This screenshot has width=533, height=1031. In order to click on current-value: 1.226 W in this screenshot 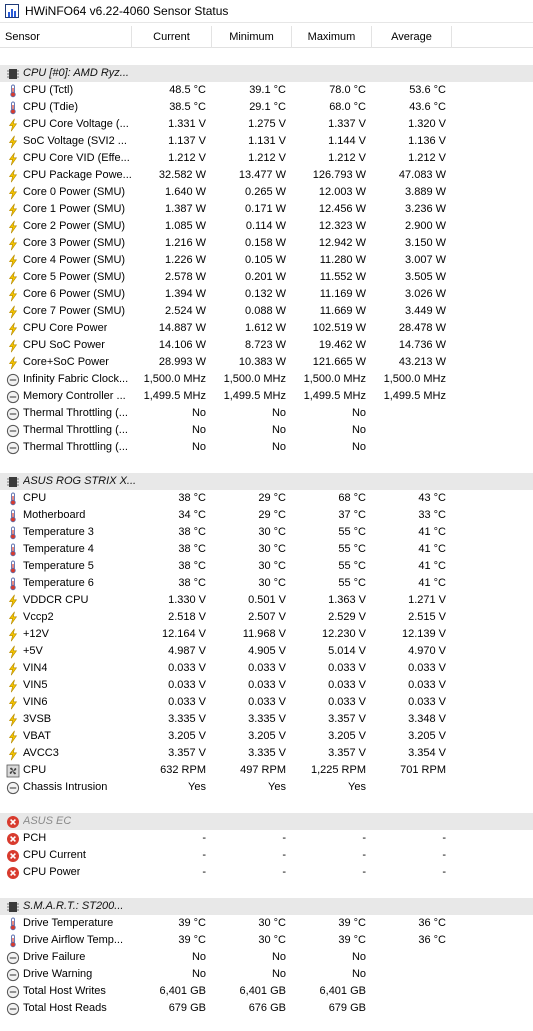, I will do `click(185, 260)`.